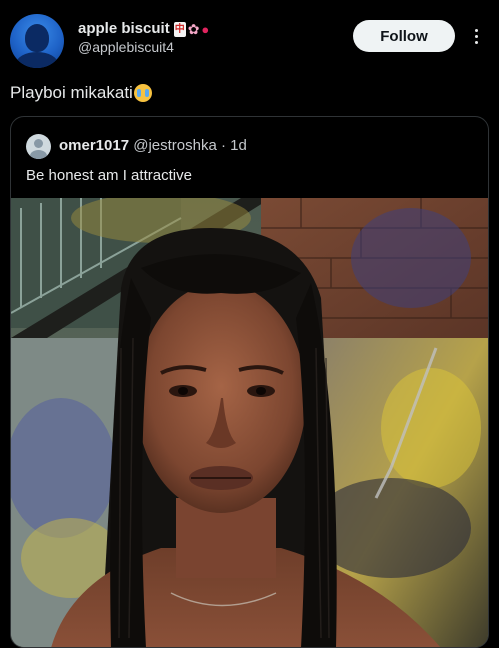  Describe the element at coordinates (205, 29) in the screenshot. I see `lips-emoji: ●` at that location.